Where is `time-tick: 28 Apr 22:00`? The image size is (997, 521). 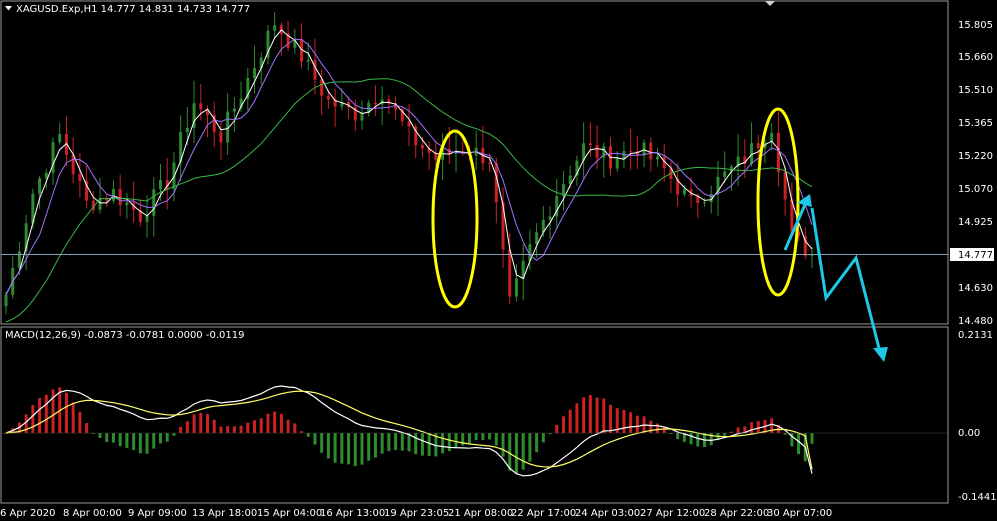 time-tick: 28 Apr 22:00 is located at coordinates (736, 513).